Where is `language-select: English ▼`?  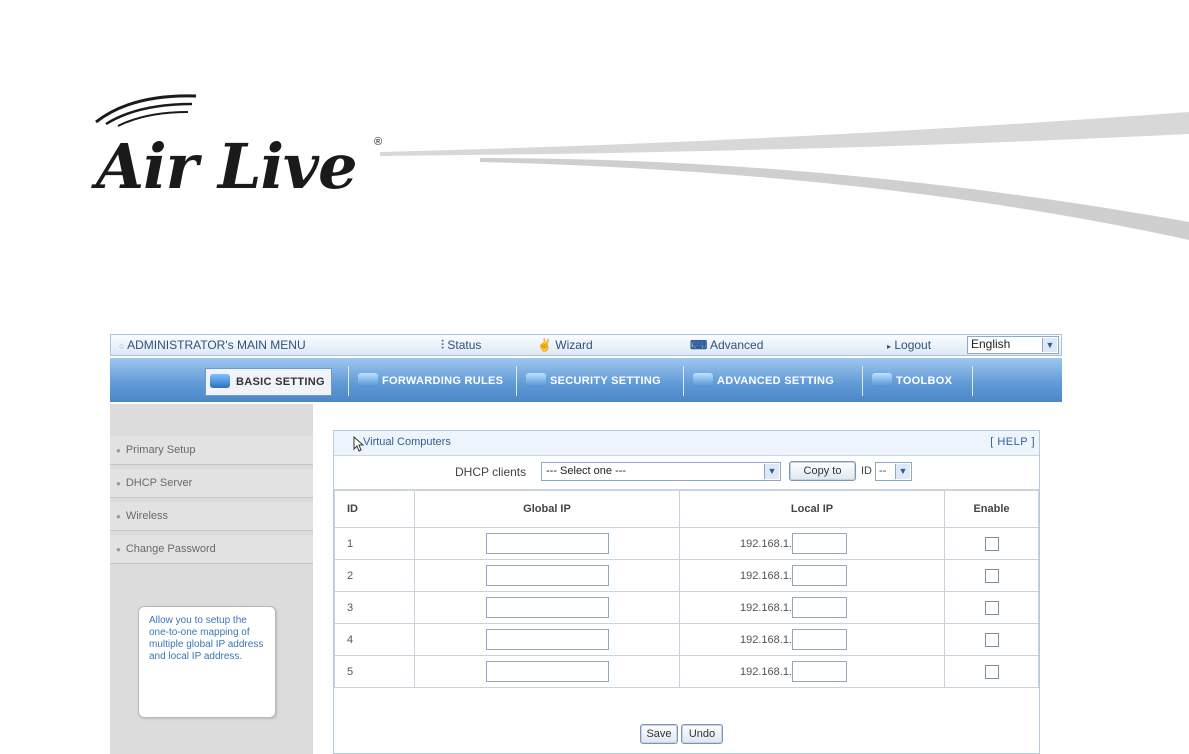 language-select: English ▼ is located at coordinates (1013, 345).